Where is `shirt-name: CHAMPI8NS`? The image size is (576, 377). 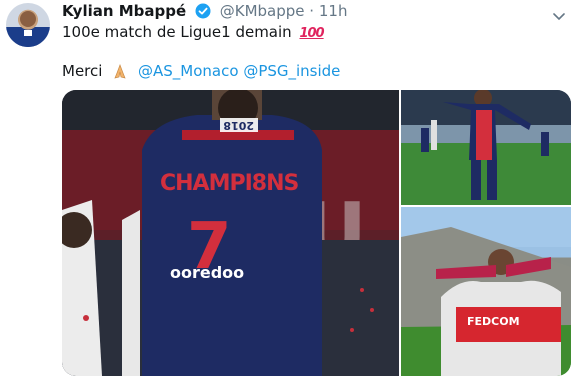
shirt-name: CHAMPI8NS is located at coordinates (229, 183).